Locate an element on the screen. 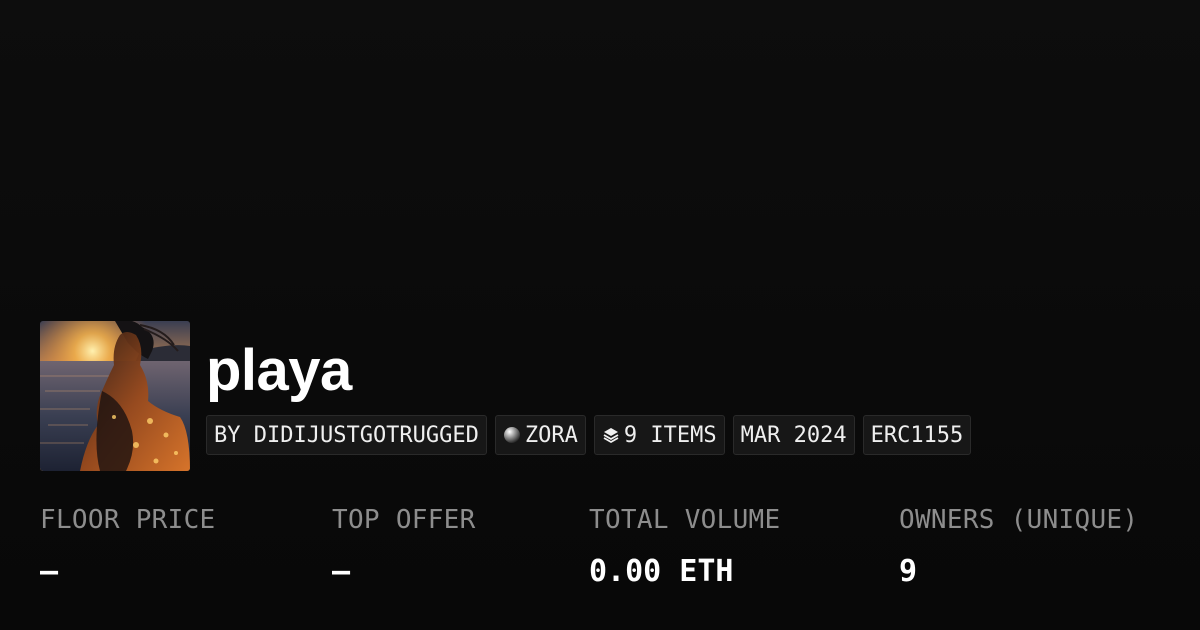 This screenshot has width=1200, height=630. stat-label: FLOOR PRICE is located at coordinates (128, 520).